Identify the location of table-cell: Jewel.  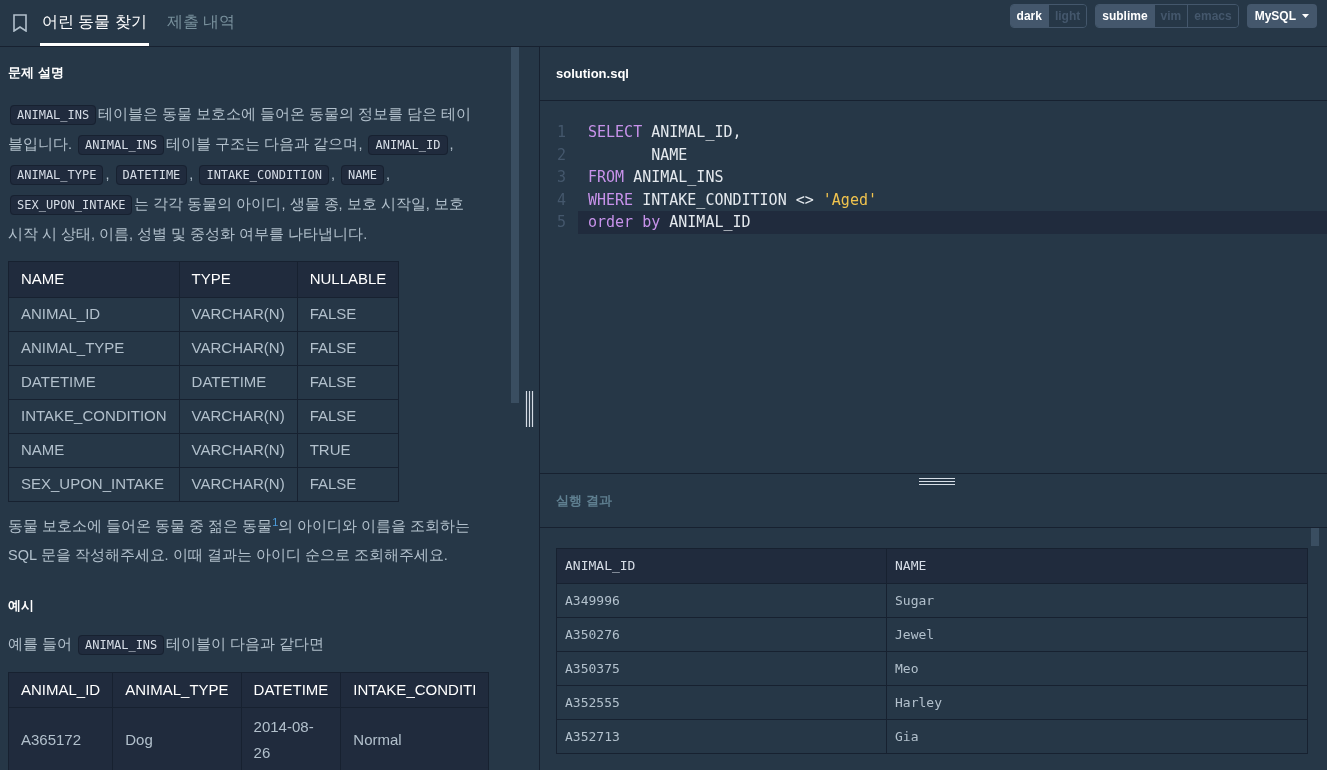
(1097, 634).